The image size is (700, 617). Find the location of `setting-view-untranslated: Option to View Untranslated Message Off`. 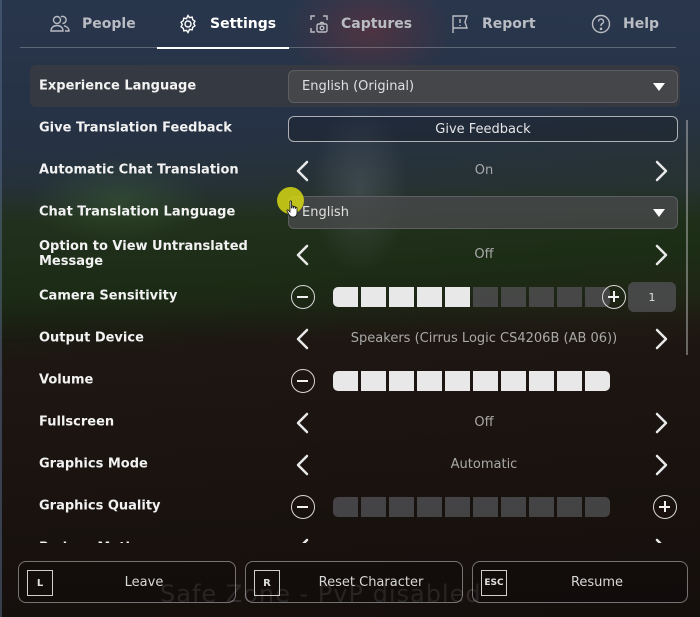

setting-view-untranslated: Option to View Untranslated Message Off is located at coordinates (355, 254).